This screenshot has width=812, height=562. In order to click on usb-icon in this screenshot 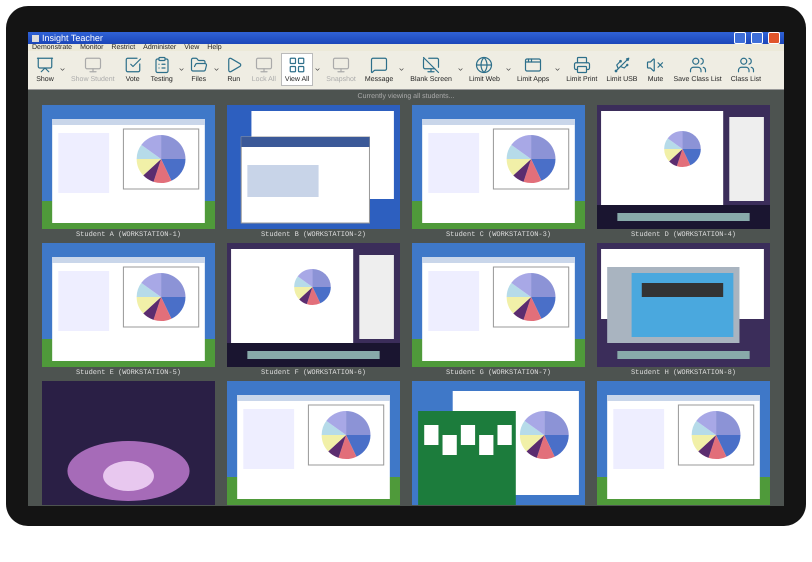, I will do `click(621, 65)`.